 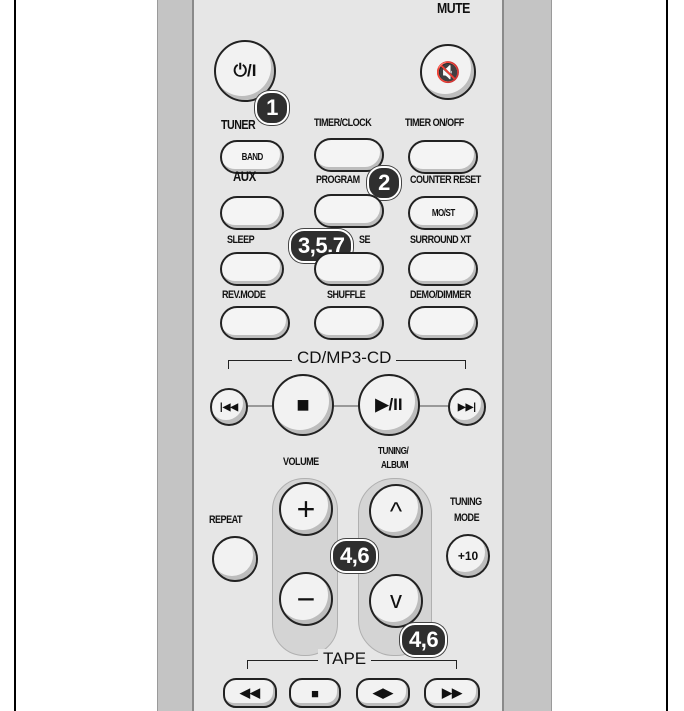 I want to click on up-arrow-icon: ^, so click(x=396, y=510).